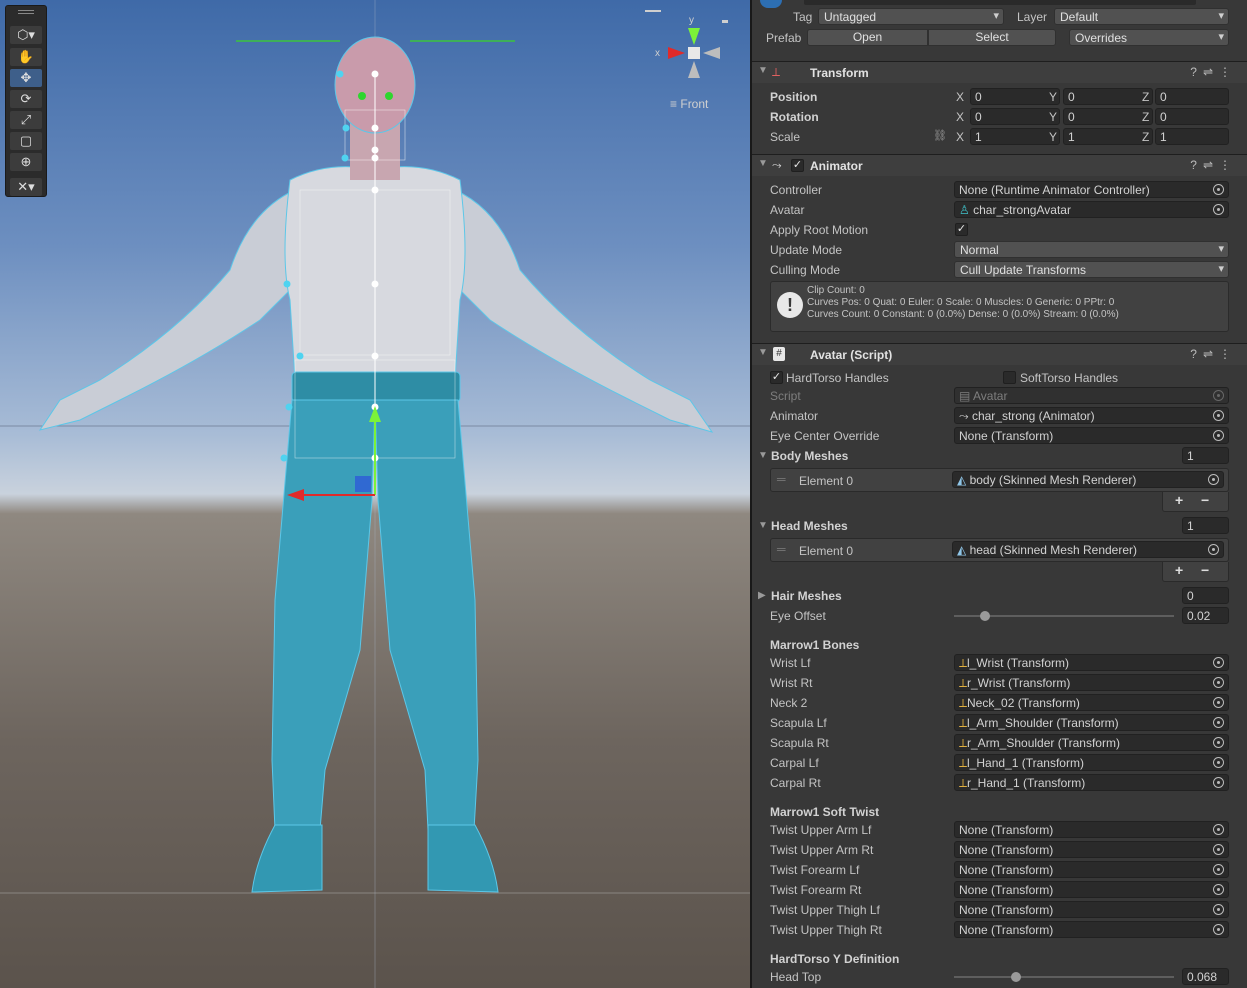 The image size is (1247, 988). What do you see at coordinates (1091, 189) in the screenshot?
I see `controller-field: None (Runtime Animator Controller)` at bounding box center [1091, 189].